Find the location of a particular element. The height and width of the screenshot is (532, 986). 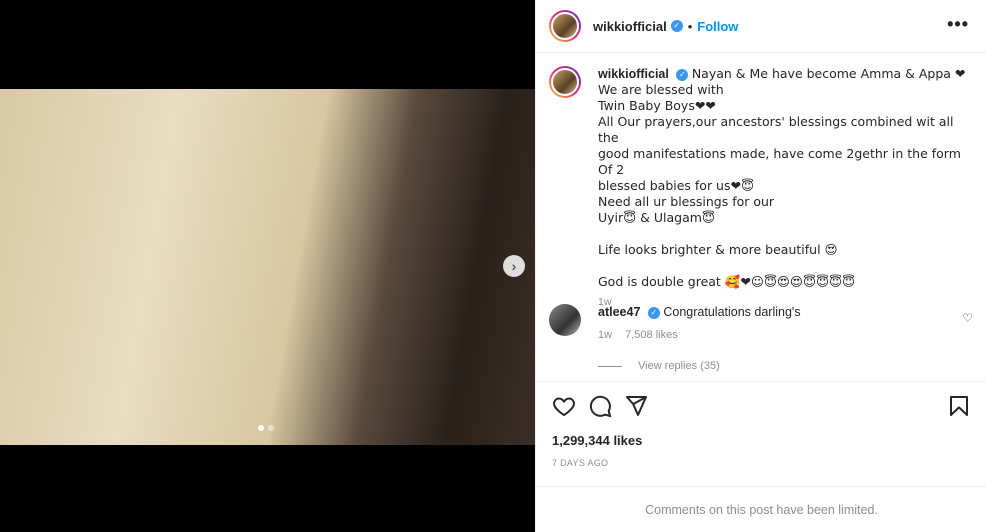

comment-text: Congratulations darling's is located at coordinates (732, 312).